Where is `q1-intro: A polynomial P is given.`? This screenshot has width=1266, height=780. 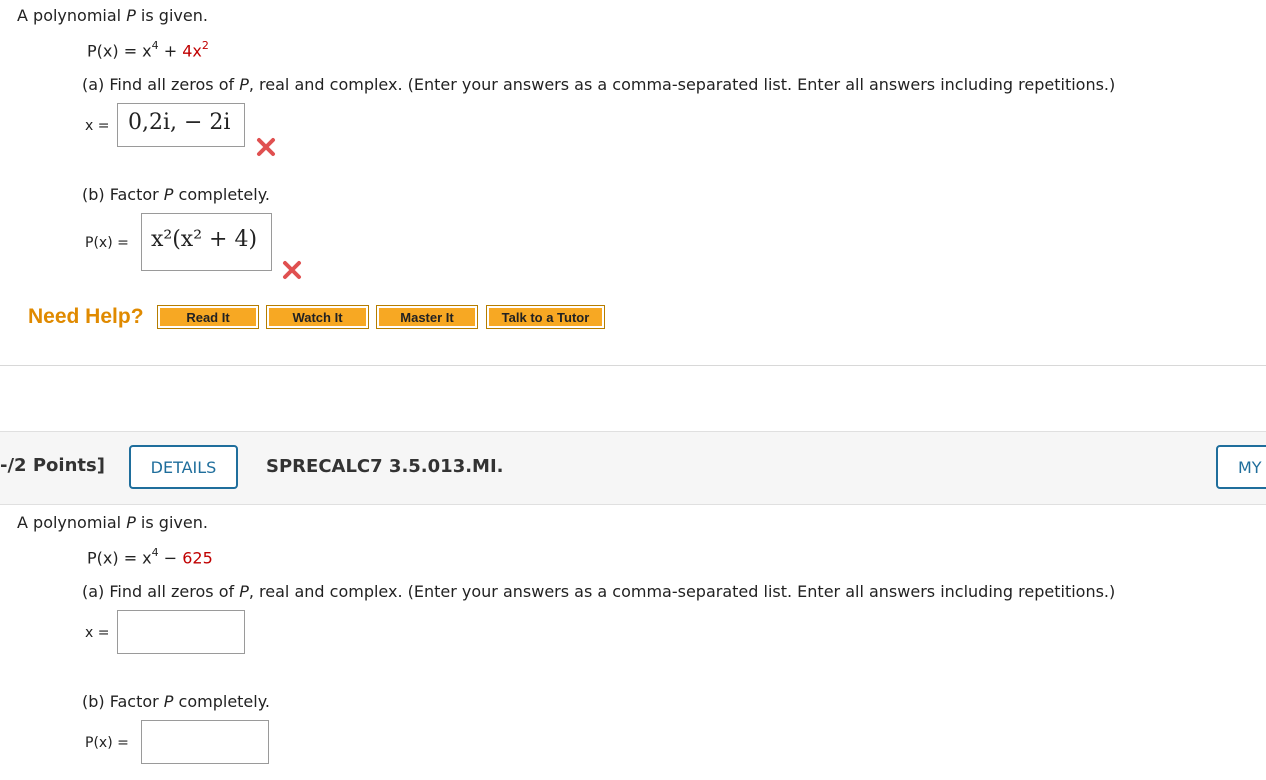 q1-intro: A polynomial P is given. is located at coordinates (112, 15).